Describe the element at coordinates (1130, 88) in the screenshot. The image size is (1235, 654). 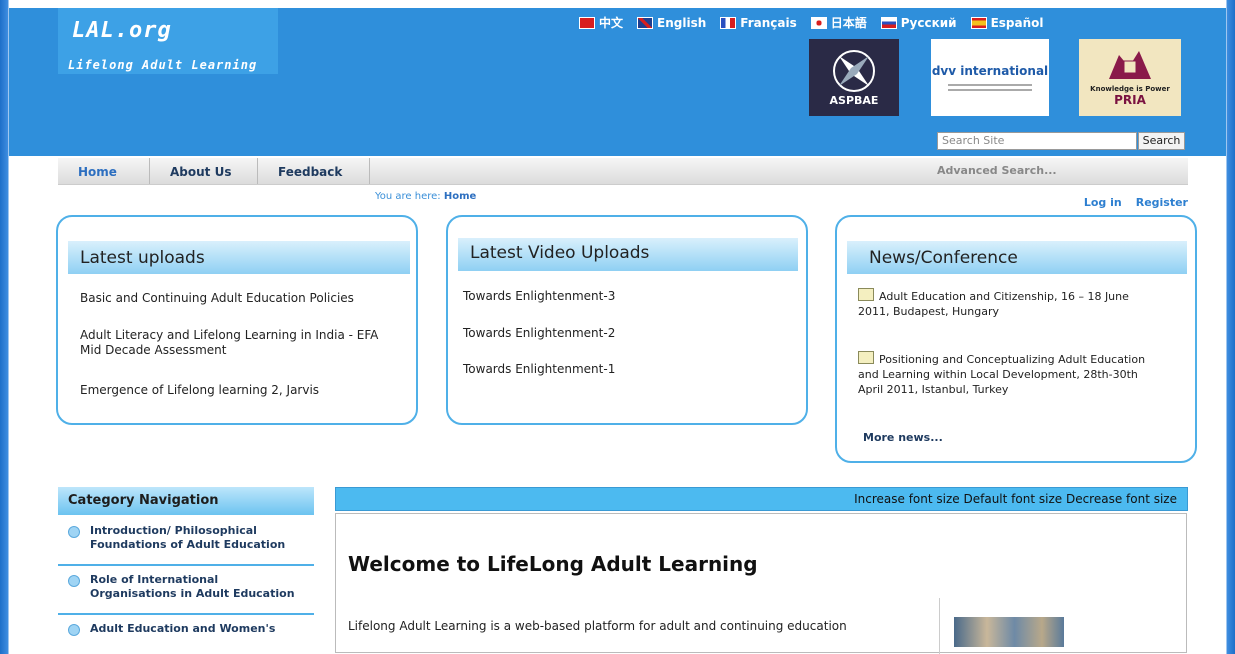
I see `pria-tagline: Knowledge is Power` at that location.